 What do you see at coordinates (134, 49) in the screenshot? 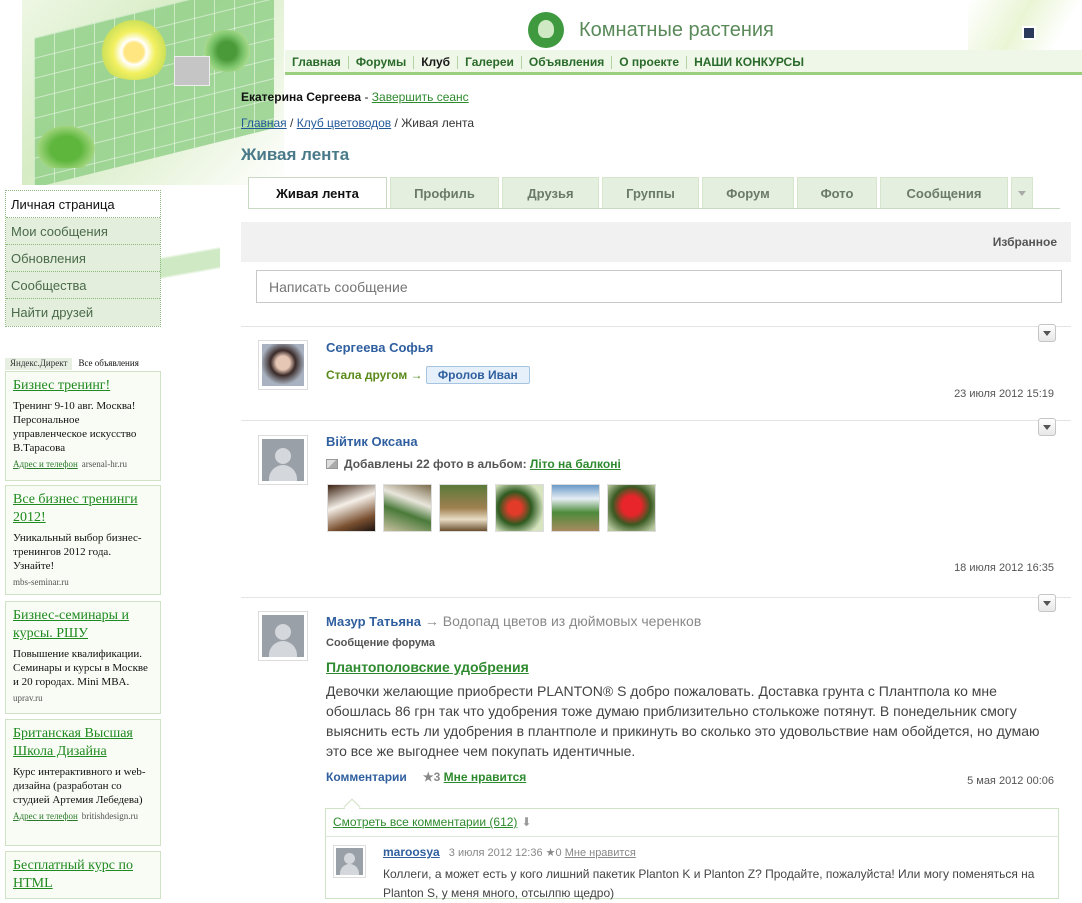
I see `flower-image` at bounding box center [134, 49].